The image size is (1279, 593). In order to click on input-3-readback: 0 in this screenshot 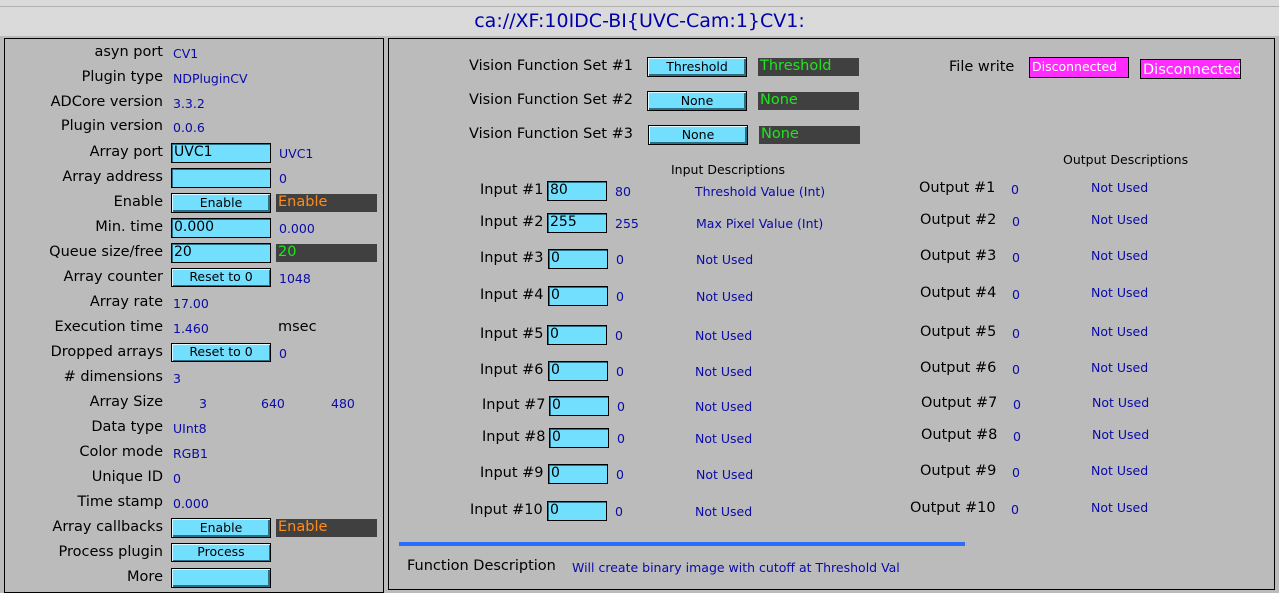, I will do `click(620, 259)`.